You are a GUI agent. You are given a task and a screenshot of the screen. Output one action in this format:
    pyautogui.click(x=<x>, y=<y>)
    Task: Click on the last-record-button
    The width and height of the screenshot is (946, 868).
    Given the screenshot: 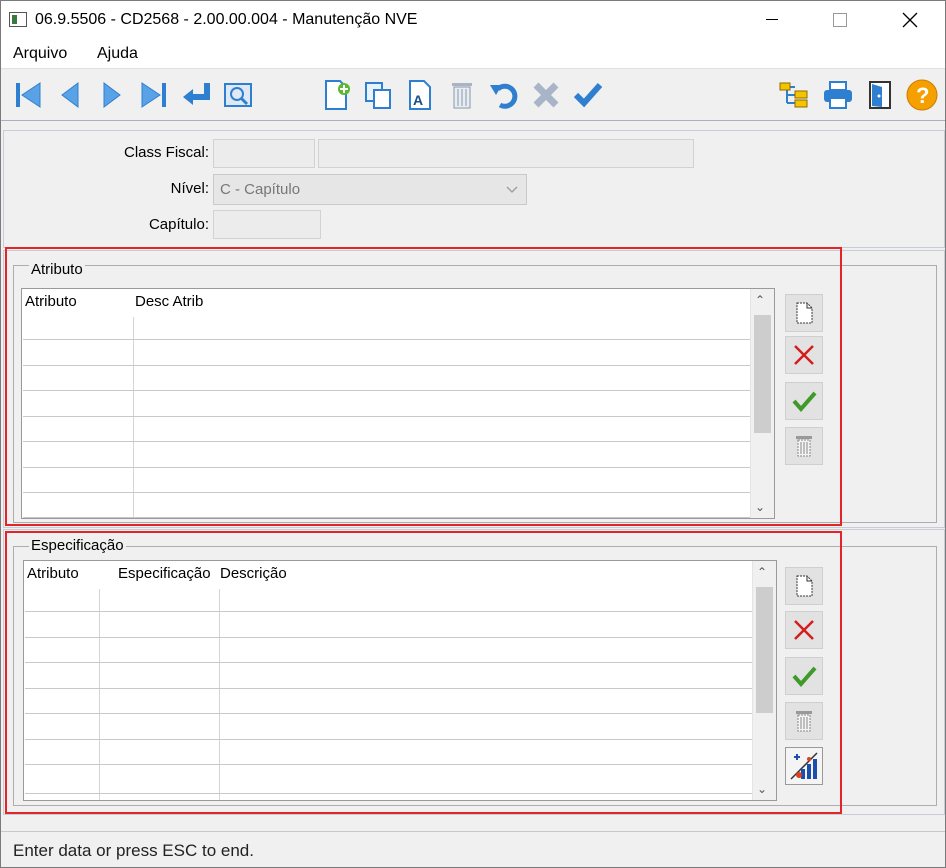 What is the action you would take?
    pyautogui.click(x=154, y=95)
    